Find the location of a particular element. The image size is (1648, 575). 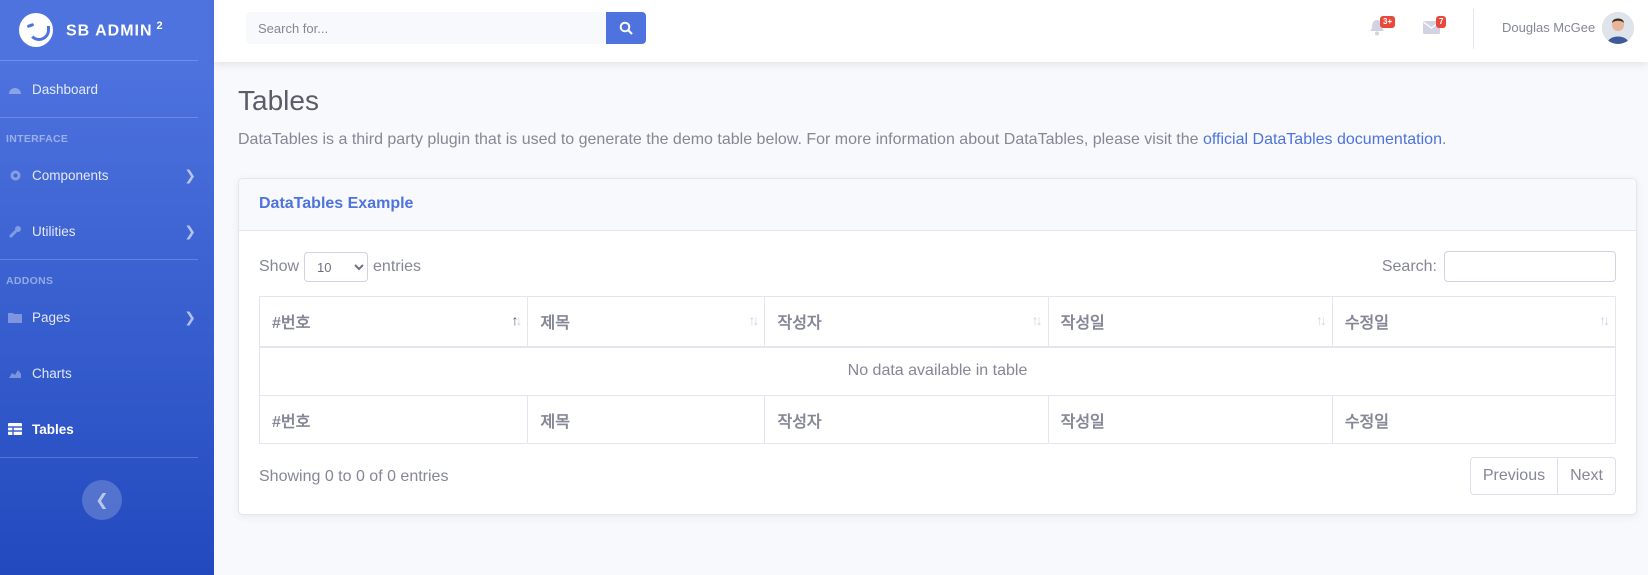

sidebar-item-label: Pages is located at coordinates (51, 317).